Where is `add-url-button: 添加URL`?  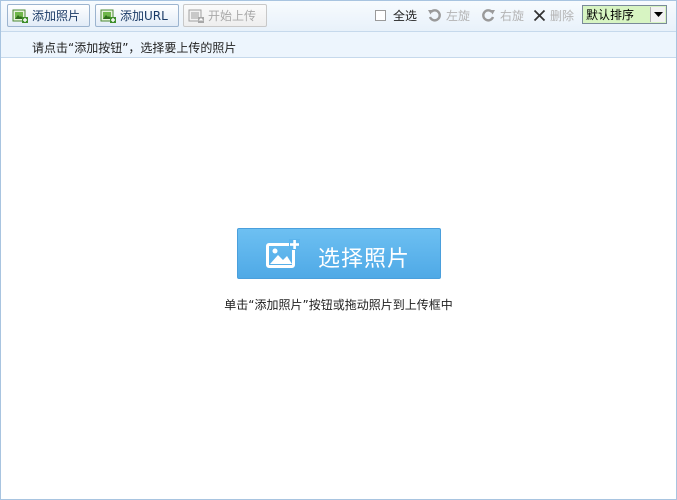
add-url-button: 添加URL is located at coordinates (137, 15).